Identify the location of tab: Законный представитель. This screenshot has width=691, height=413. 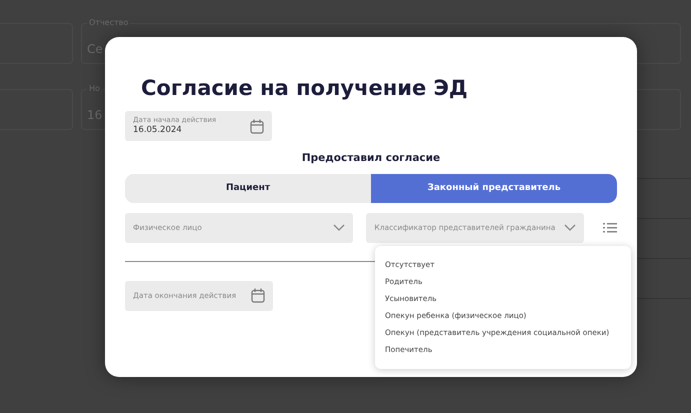
(494, 188).